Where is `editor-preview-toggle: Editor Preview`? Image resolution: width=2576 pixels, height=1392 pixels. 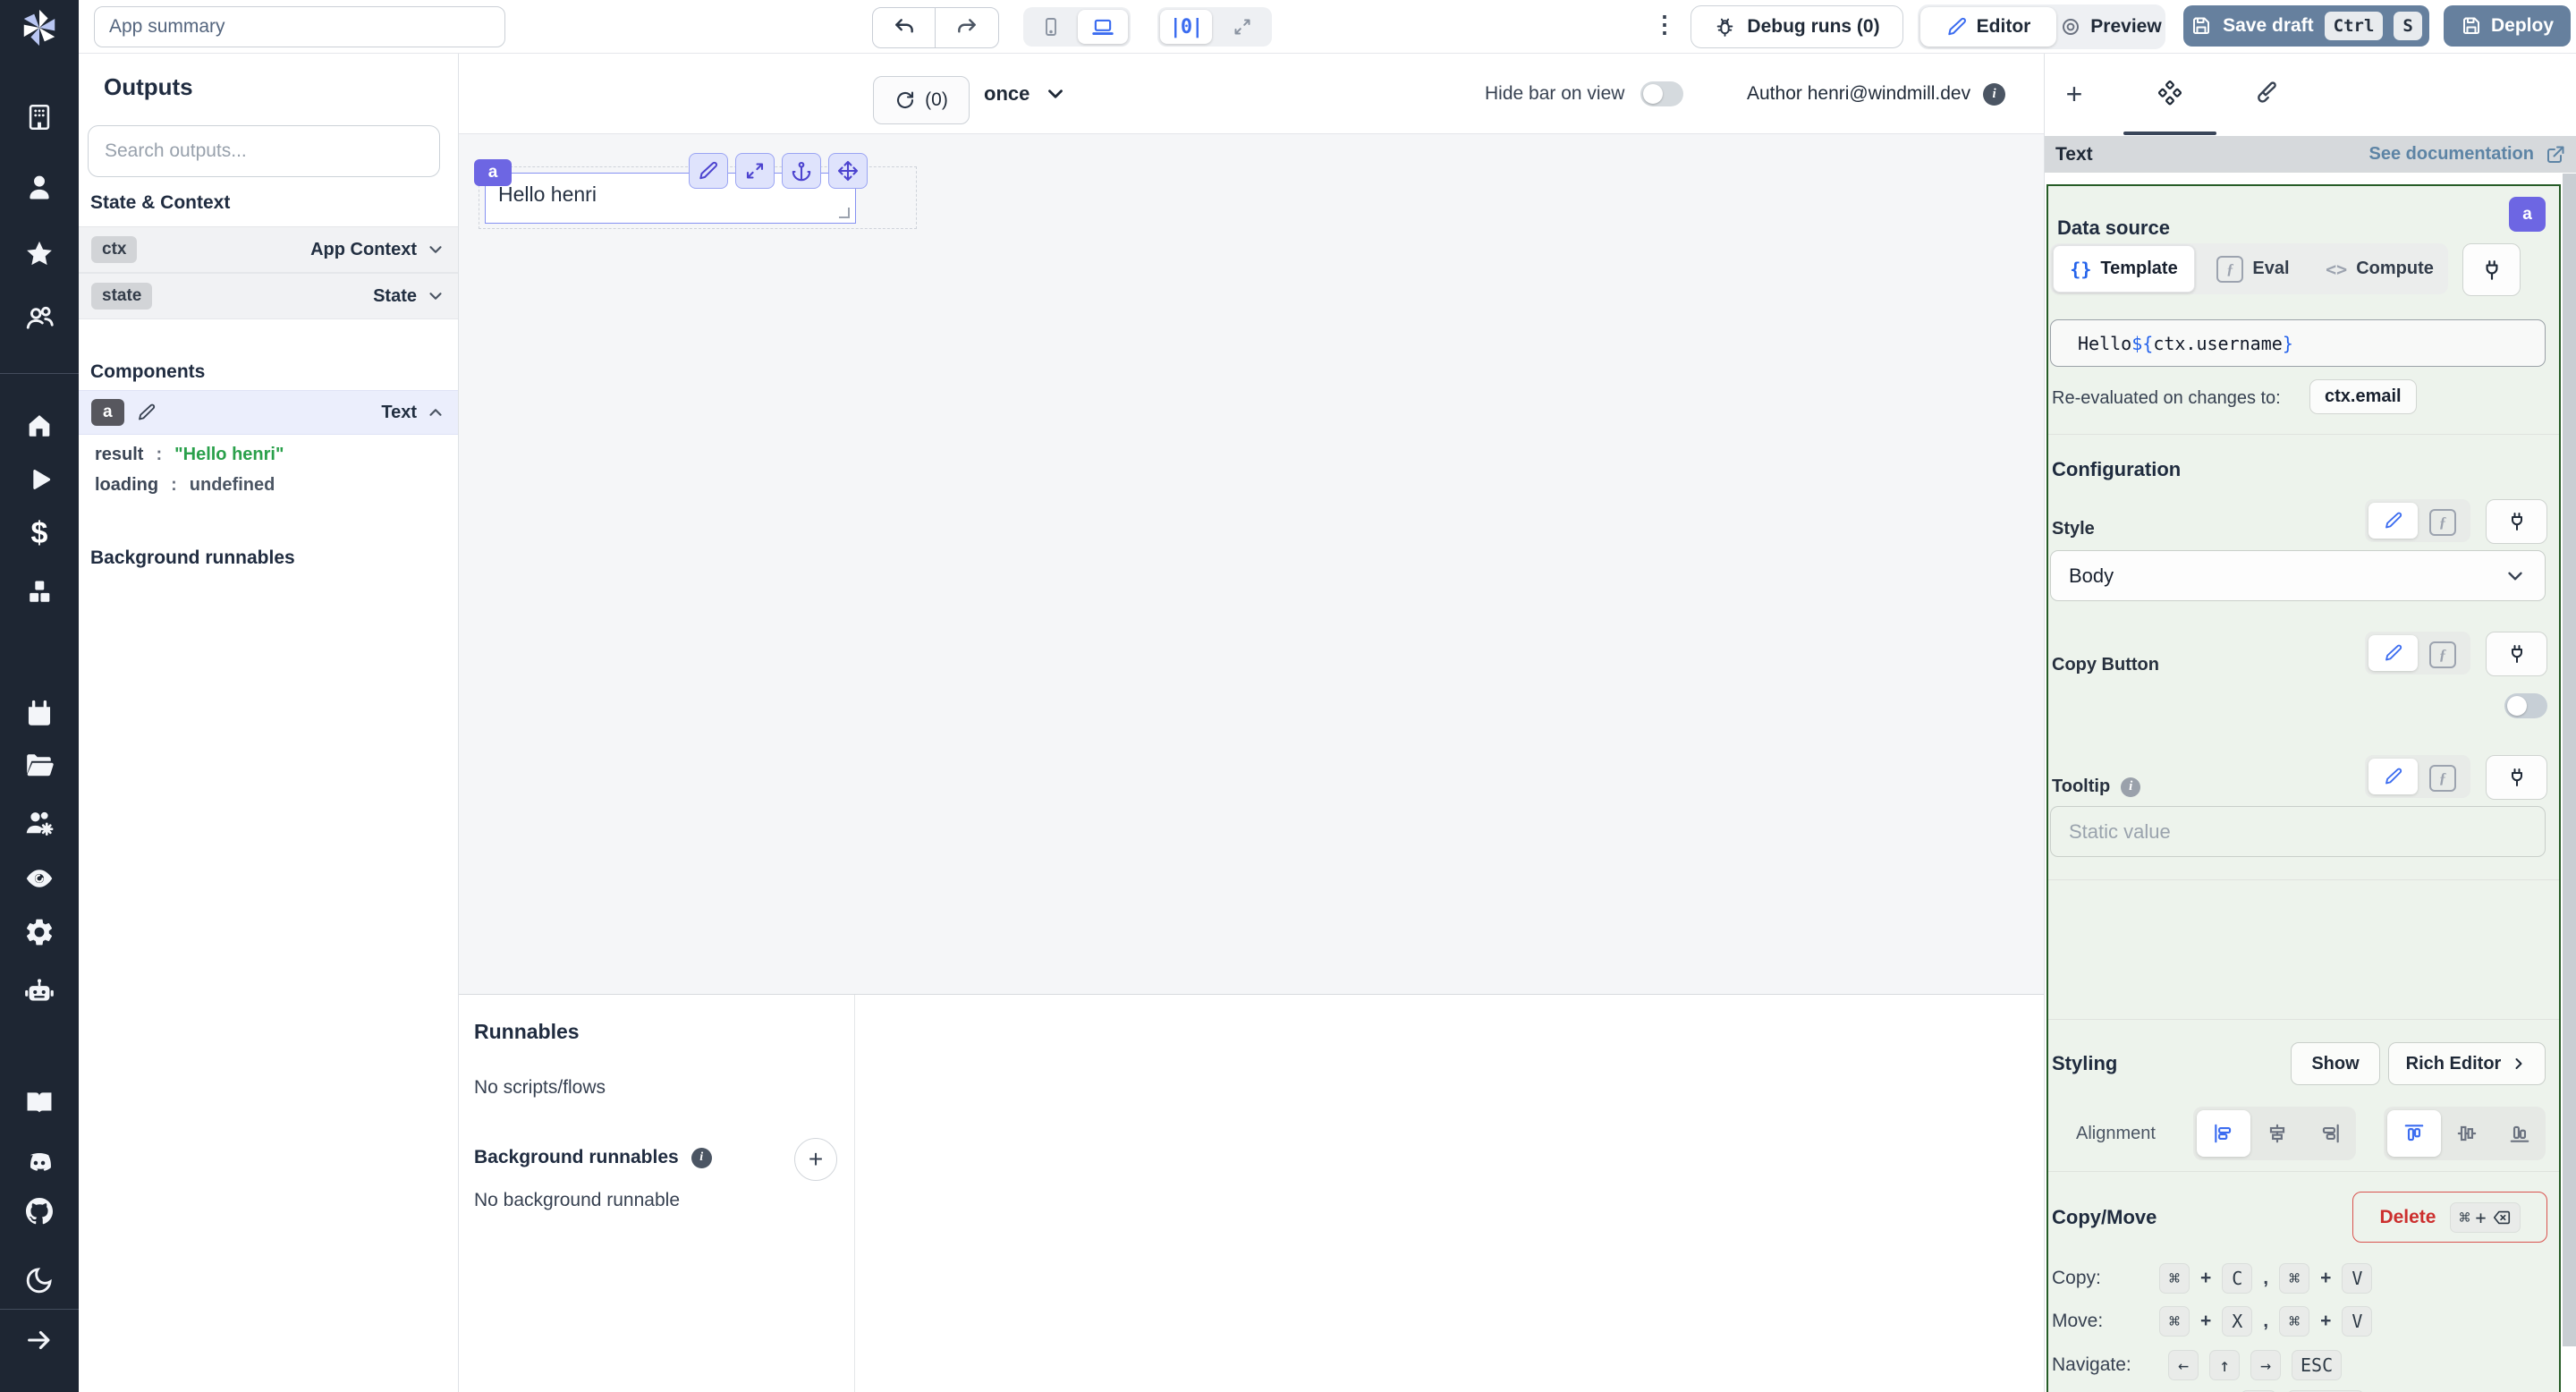
editor-preview-toggle: Editor Preview is located at coordinates (2041, 26).